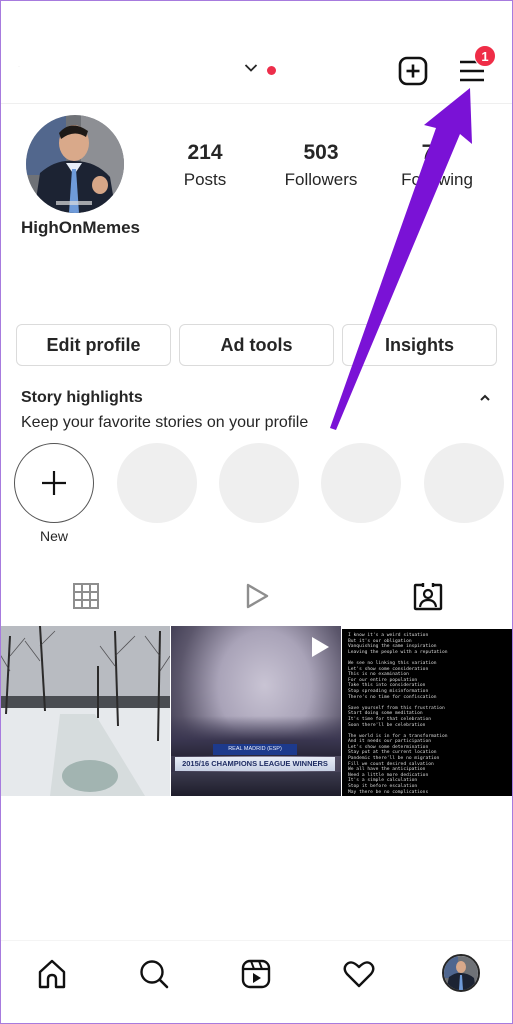 The image size is (513, 1024). What do you see at coordinates (485, 398) in the screenshot?
I see `chevron-up-icon` at bounding box center [485, 398].